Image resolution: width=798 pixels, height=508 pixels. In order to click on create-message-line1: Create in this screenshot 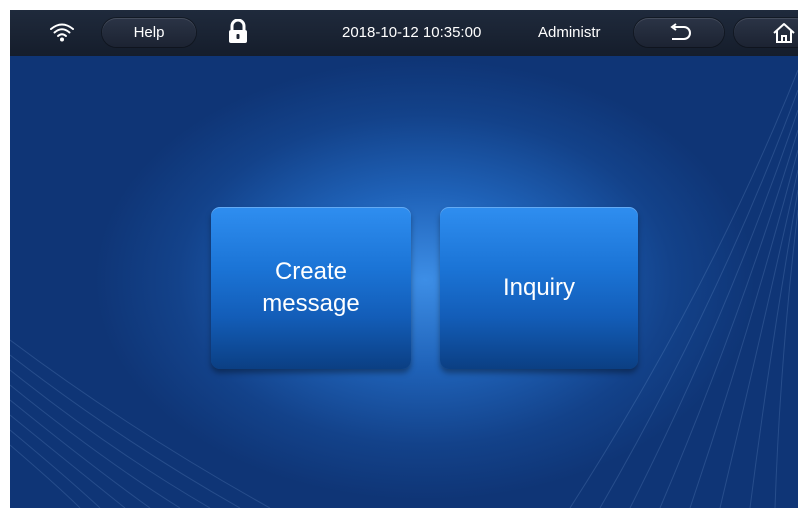, I will do `click(311, 271)`.